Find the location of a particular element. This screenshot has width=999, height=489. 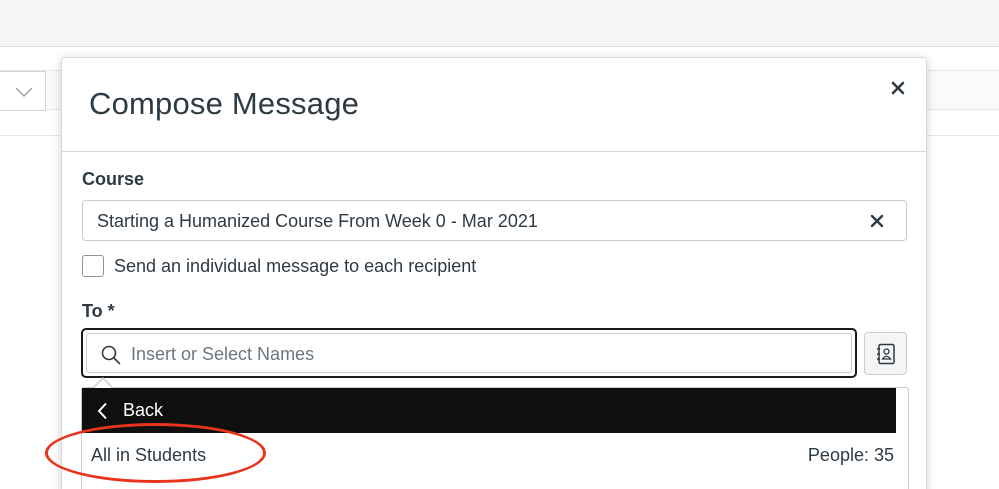

address-book-button is located at coordinates (885, 353).